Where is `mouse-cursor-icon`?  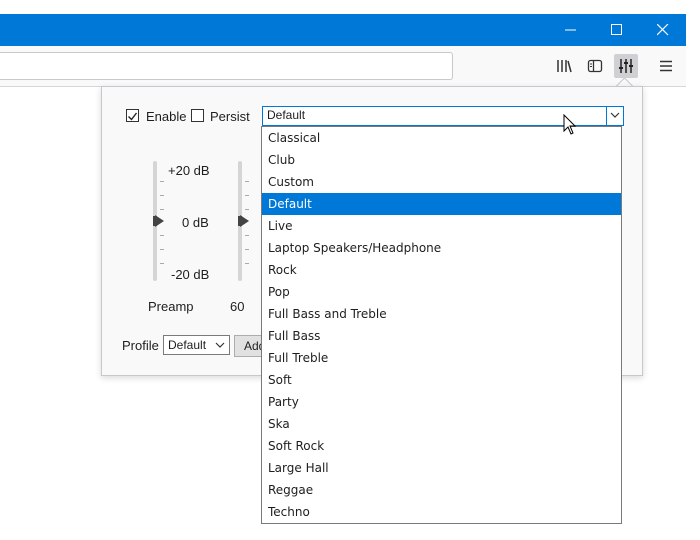 mouse-cursor-icon is located at coordinates (570, 124).